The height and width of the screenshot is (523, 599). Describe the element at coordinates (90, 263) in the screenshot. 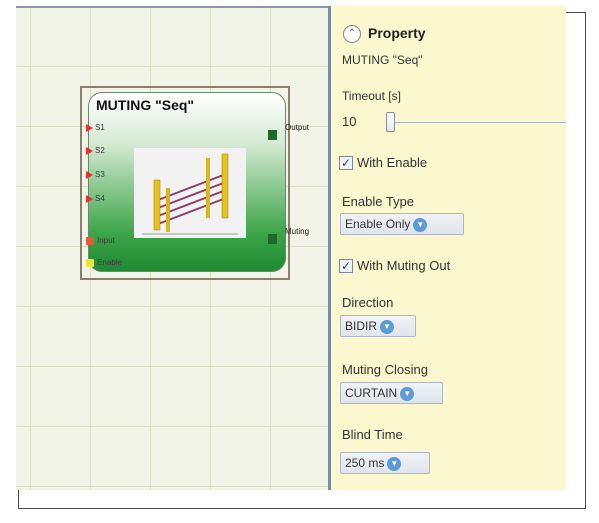

I see `input-pin-enable` at that location.